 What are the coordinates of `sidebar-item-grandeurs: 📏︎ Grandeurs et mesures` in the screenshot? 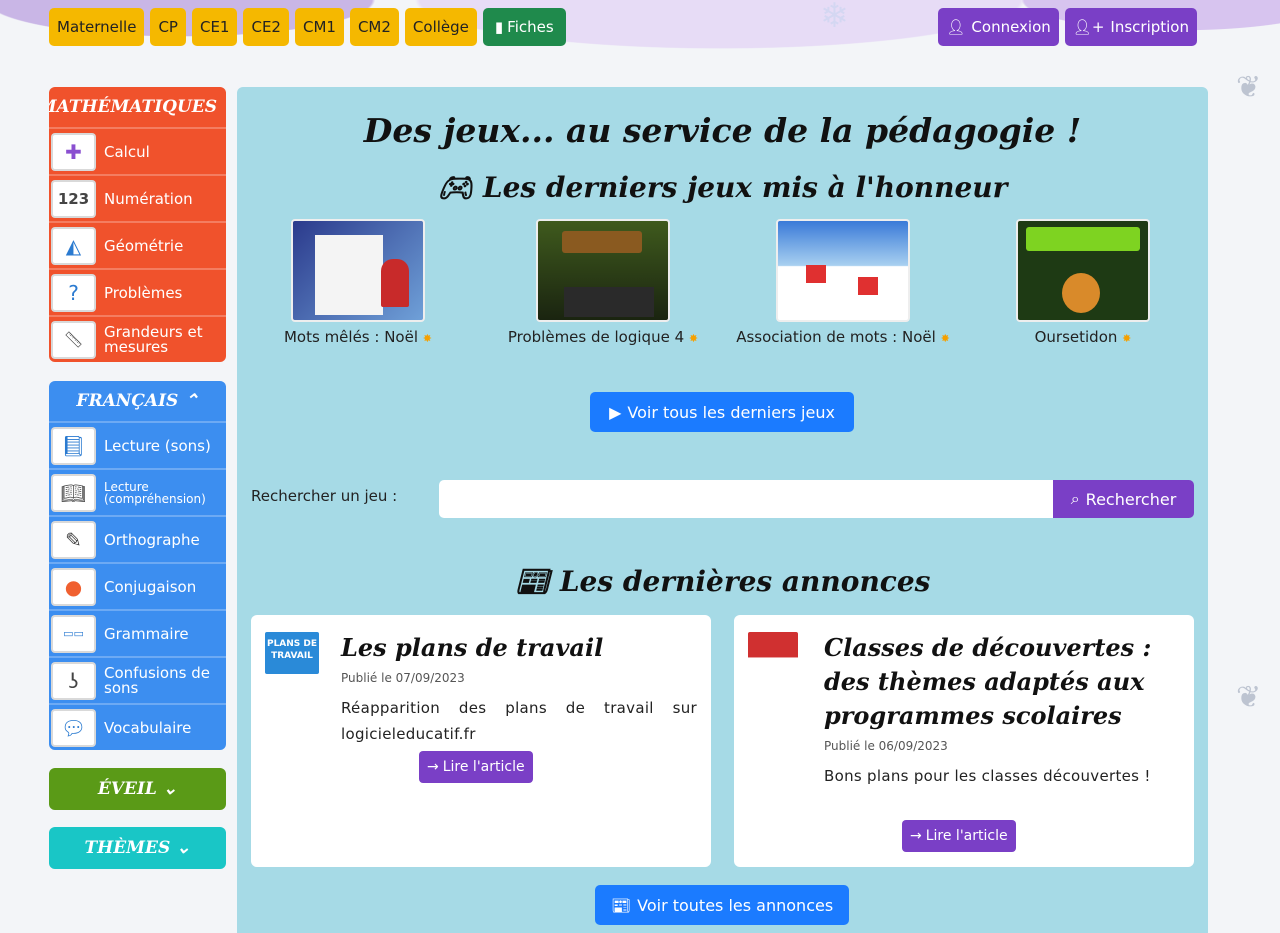 It's located at (137, 338).